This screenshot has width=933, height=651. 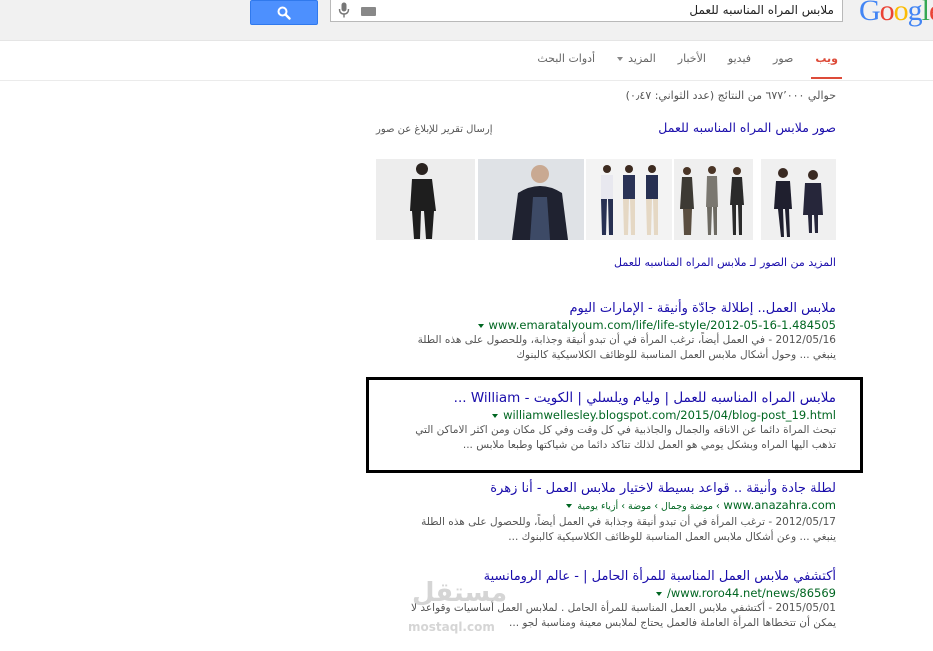 I want to click on watermark-latin: mostaql.com, so click(x=451, y=627).